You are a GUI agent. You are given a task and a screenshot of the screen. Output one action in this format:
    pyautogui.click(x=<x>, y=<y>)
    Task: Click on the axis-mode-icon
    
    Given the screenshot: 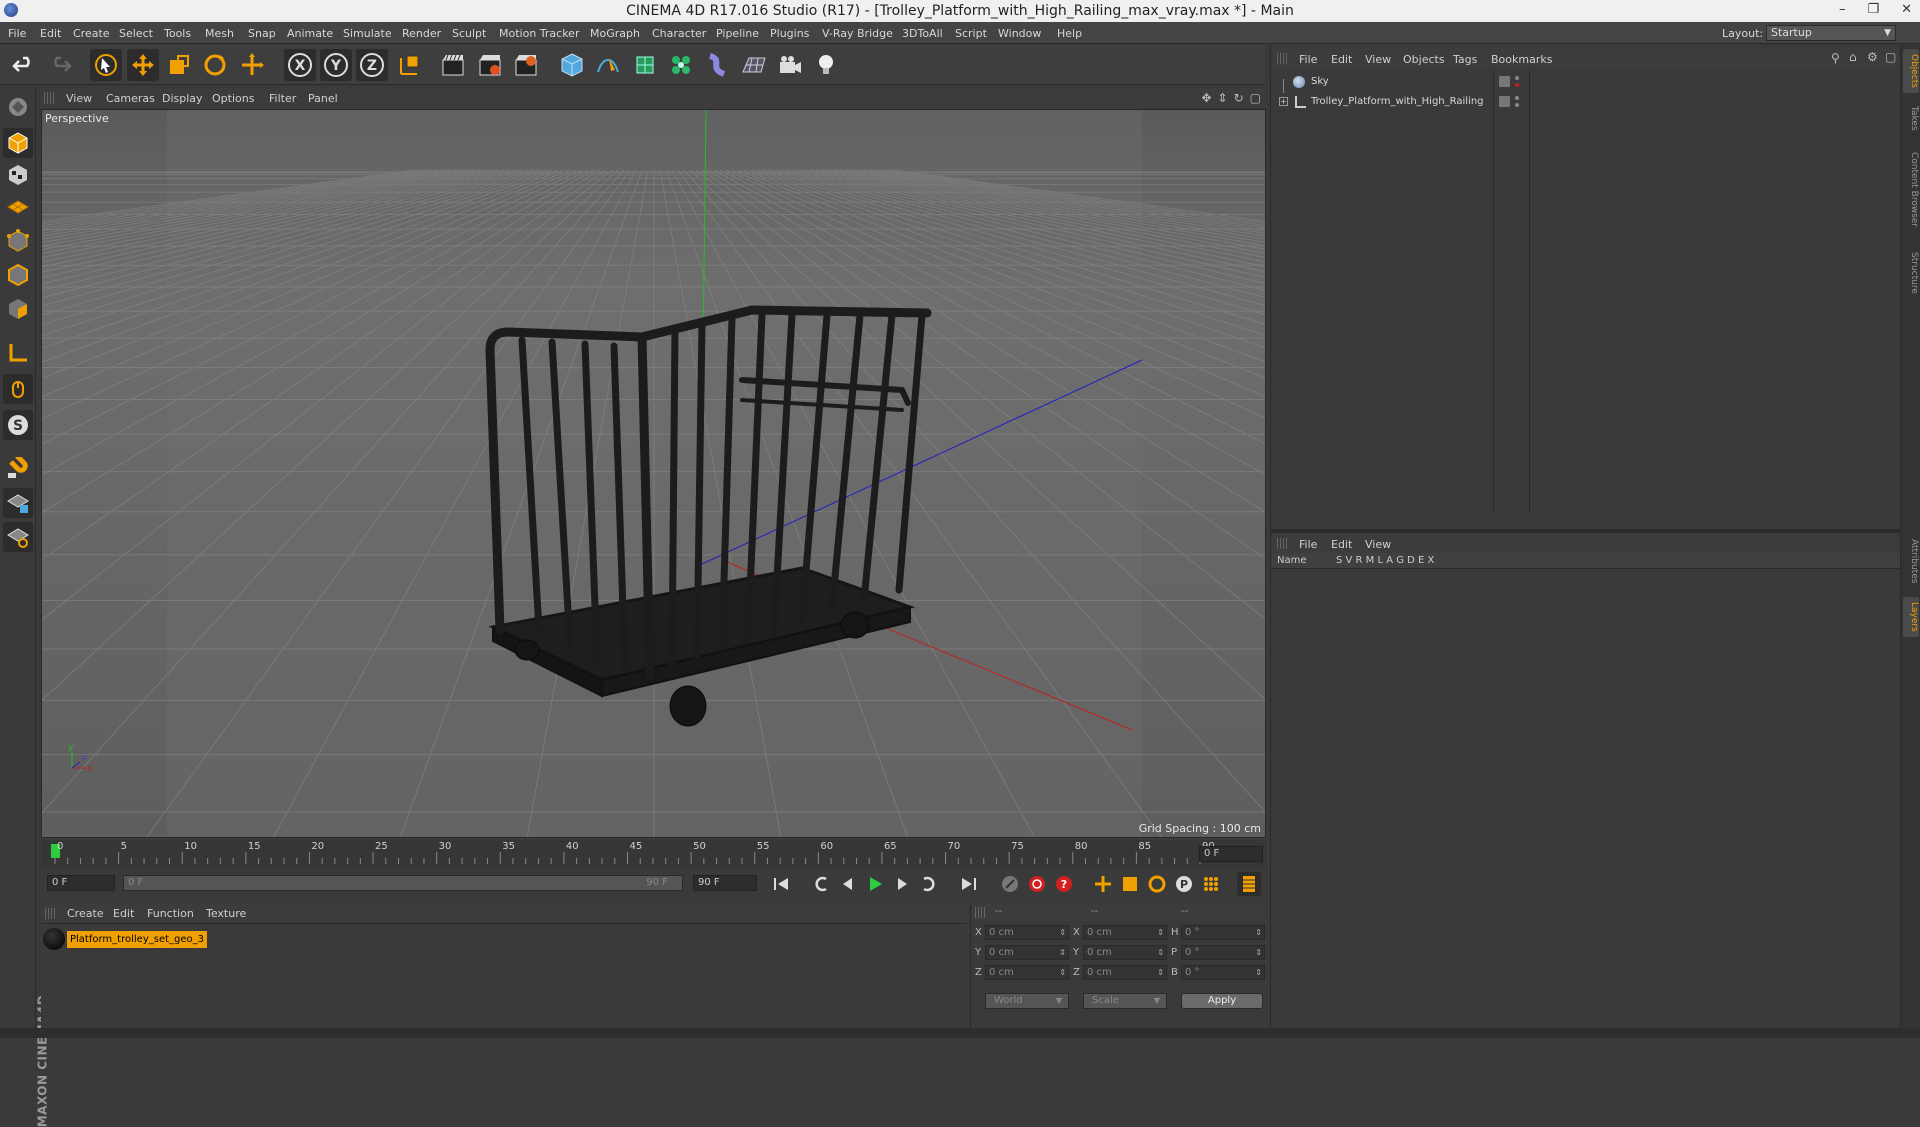 What is the action you would take?
    pyautogui.click(x=18, y=353)
    